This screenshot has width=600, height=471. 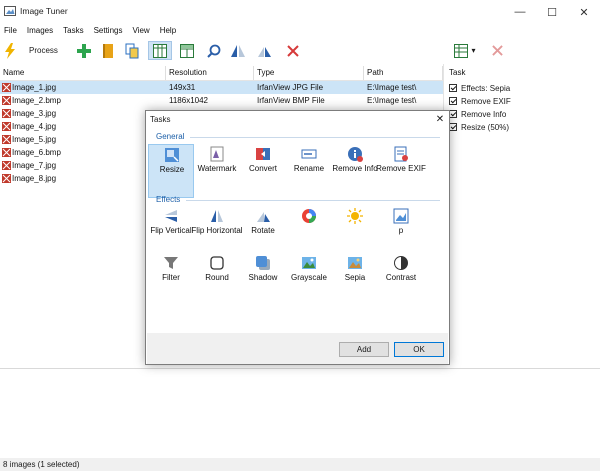 I want to click on task-tile-watermark: Watermark, so click(x=217, y=171).